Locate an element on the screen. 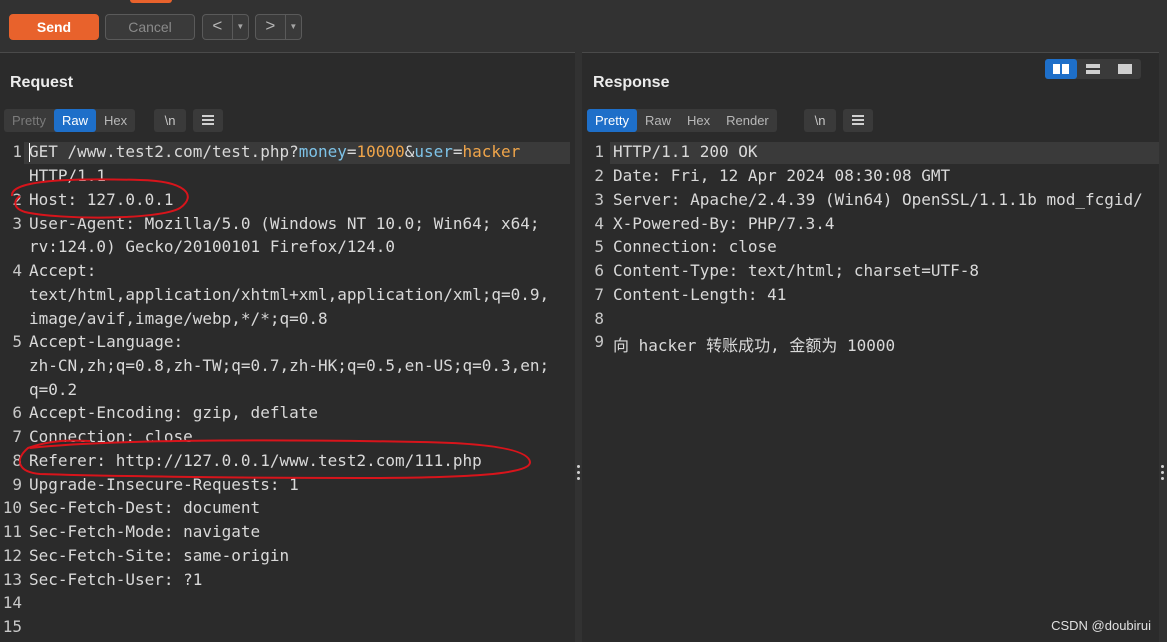  cancel-button: Cancel is located at coordinates (150, 27).